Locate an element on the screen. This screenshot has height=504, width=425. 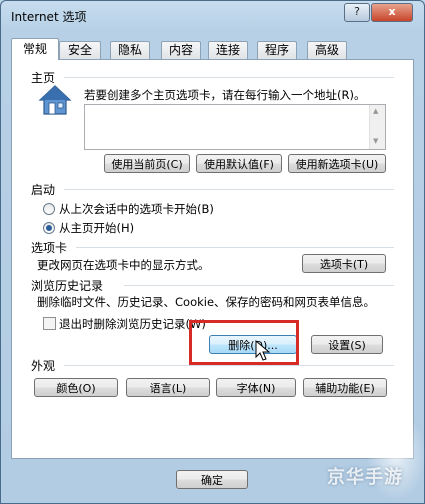
delete-button-highlight-box is located at coordinates (244, 342).